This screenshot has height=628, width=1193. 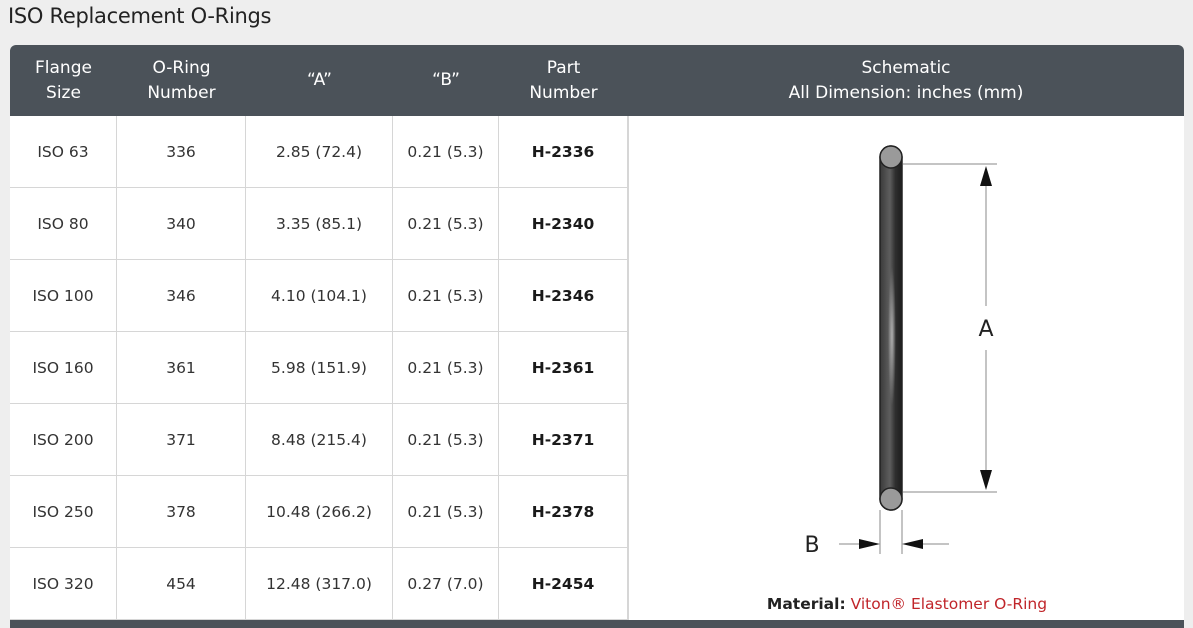 What do you see at coordinates (563, 296) in the screenshot?
I see `cell-part-number: H-2346` at bounding box center [563, 296].